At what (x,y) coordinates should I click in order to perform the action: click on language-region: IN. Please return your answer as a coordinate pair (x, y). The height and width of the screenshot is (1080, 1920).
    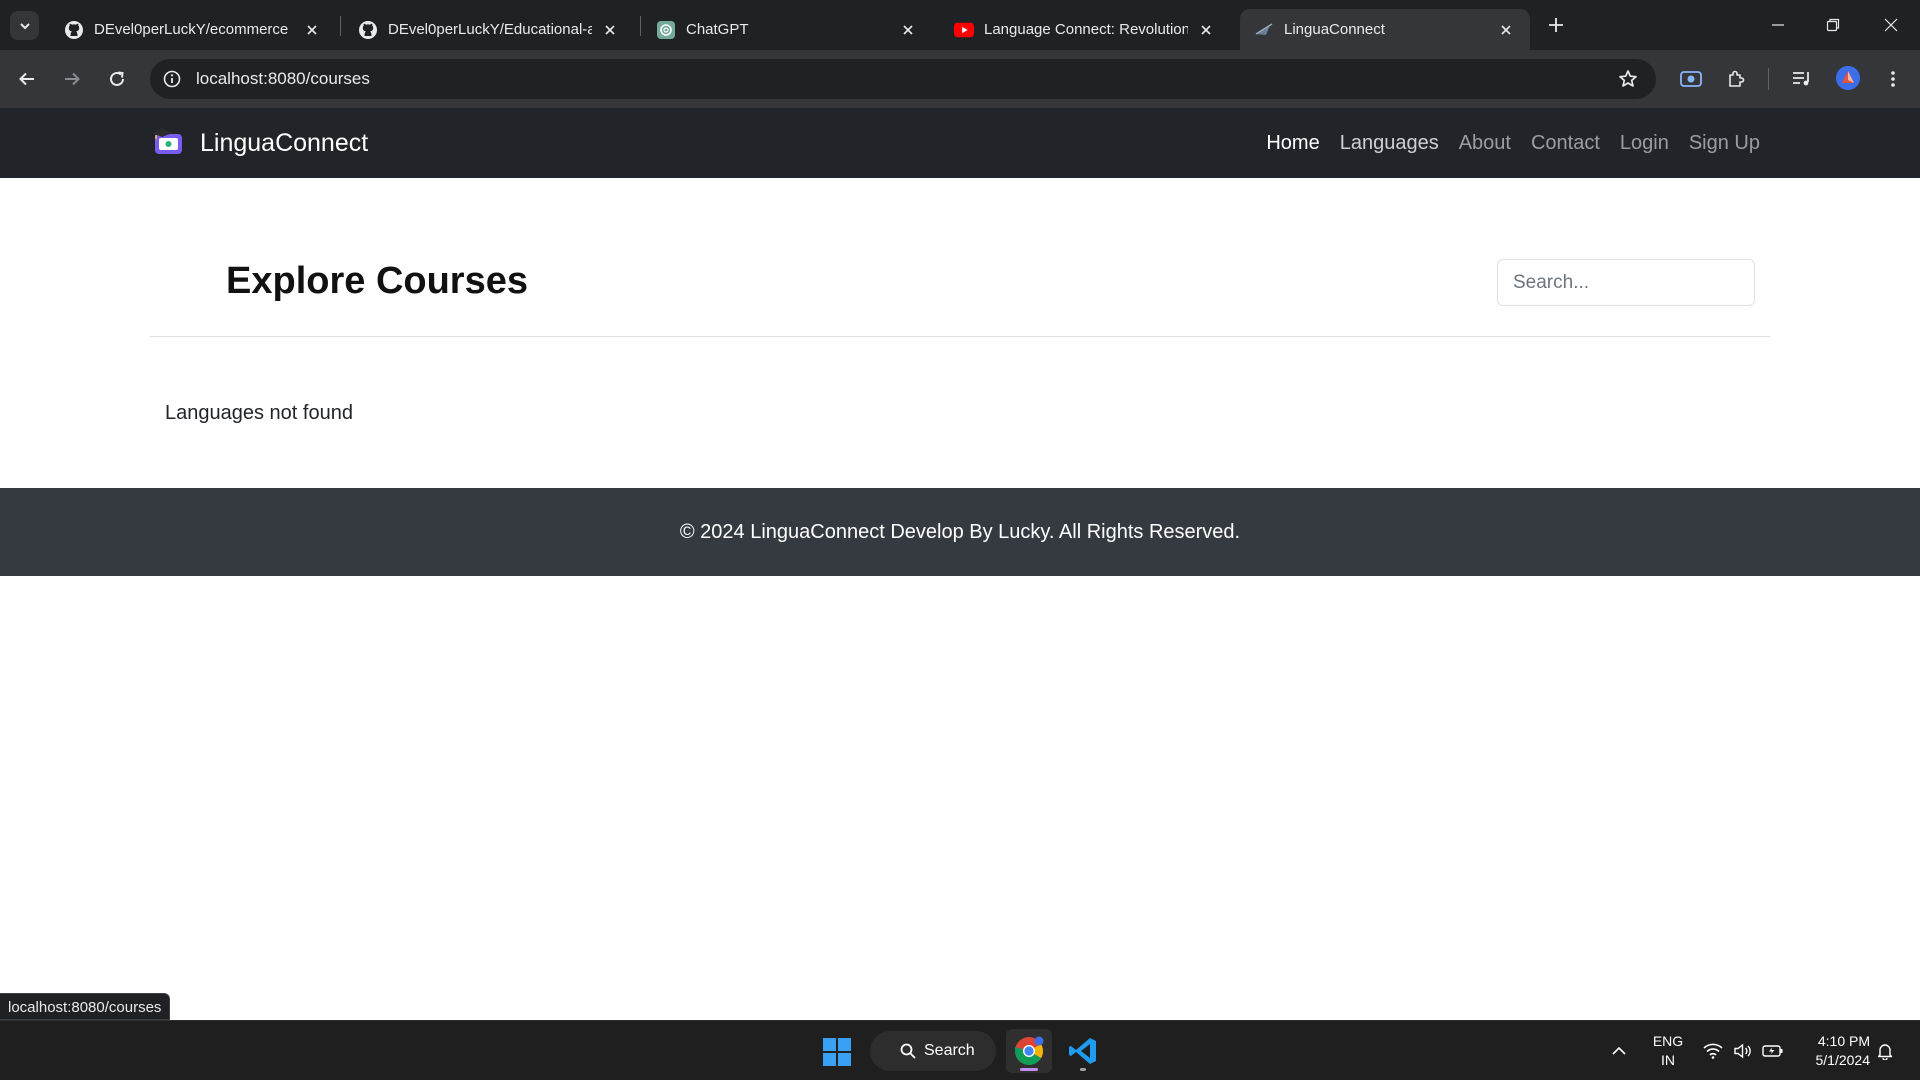
    Looking at the image, I should click on (1668, 1060).